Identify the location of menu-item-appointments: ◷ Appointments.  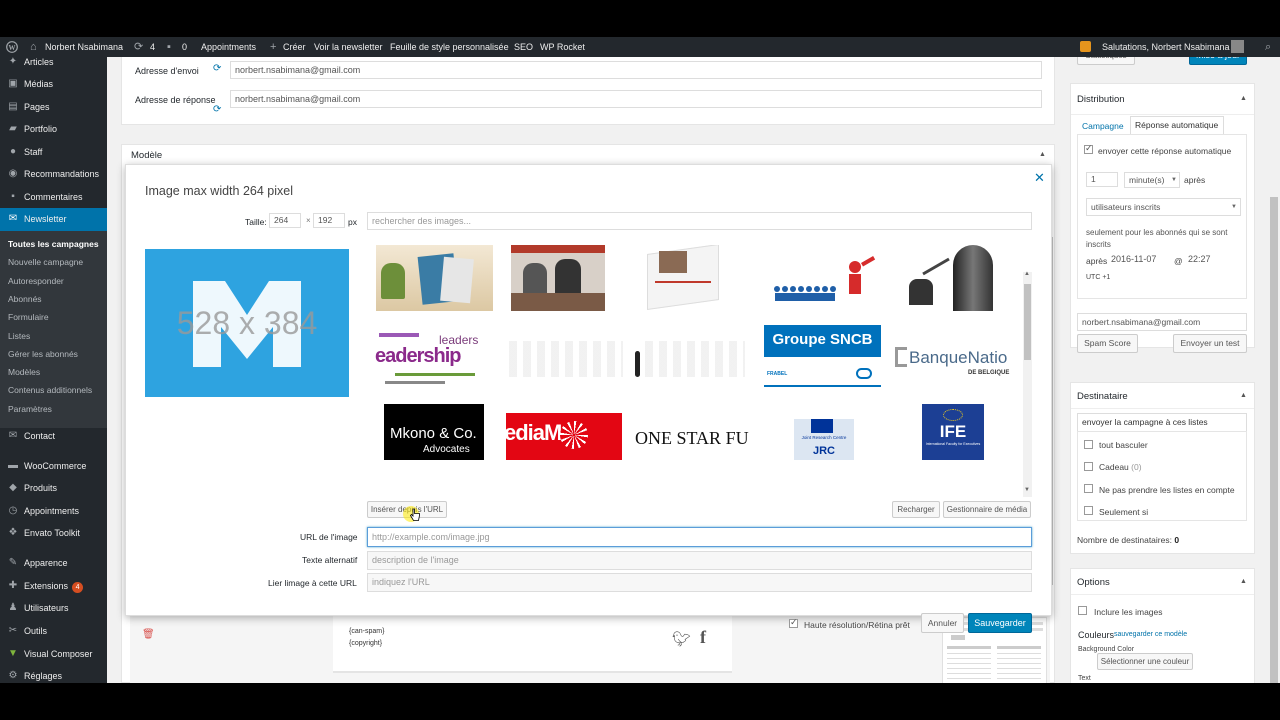
(53, 511).